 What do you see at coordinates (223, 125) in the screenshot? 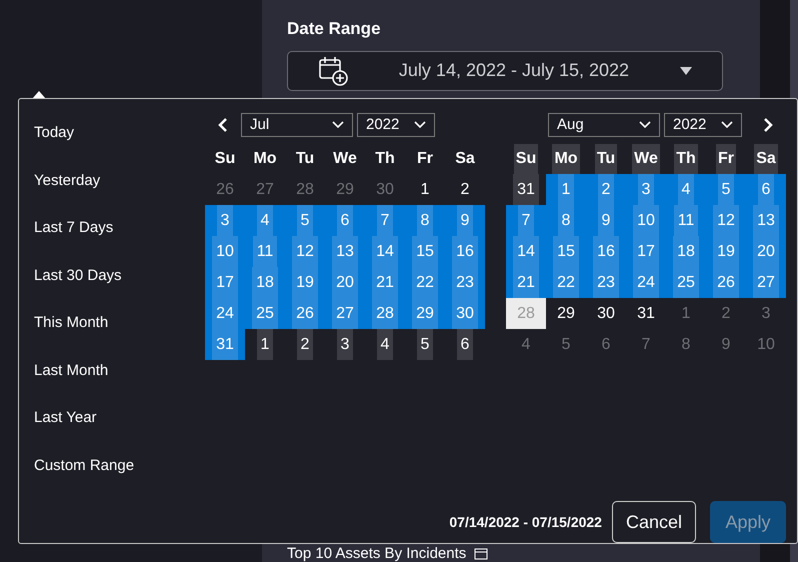
I see `previous-month-icon` at bounding box center [223, 125].